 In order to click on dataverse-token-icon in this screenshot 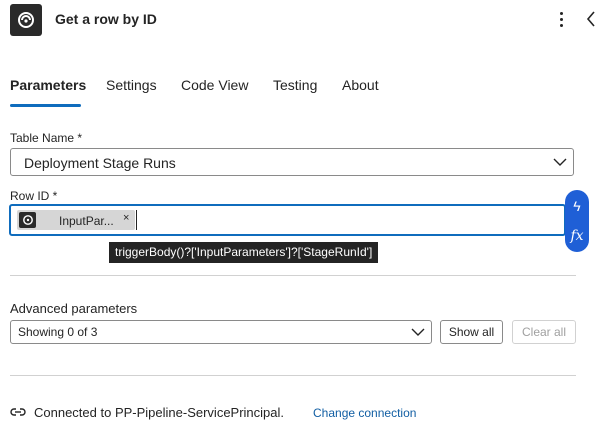, I will do `click(27, 220)`.